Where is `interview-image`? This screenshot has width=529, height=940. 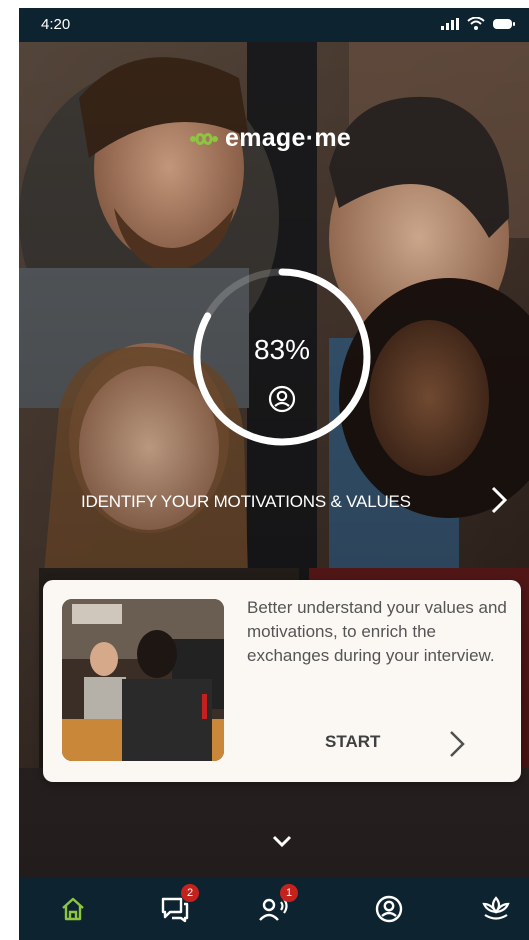
interview-image is located at coordinates (143, 680).